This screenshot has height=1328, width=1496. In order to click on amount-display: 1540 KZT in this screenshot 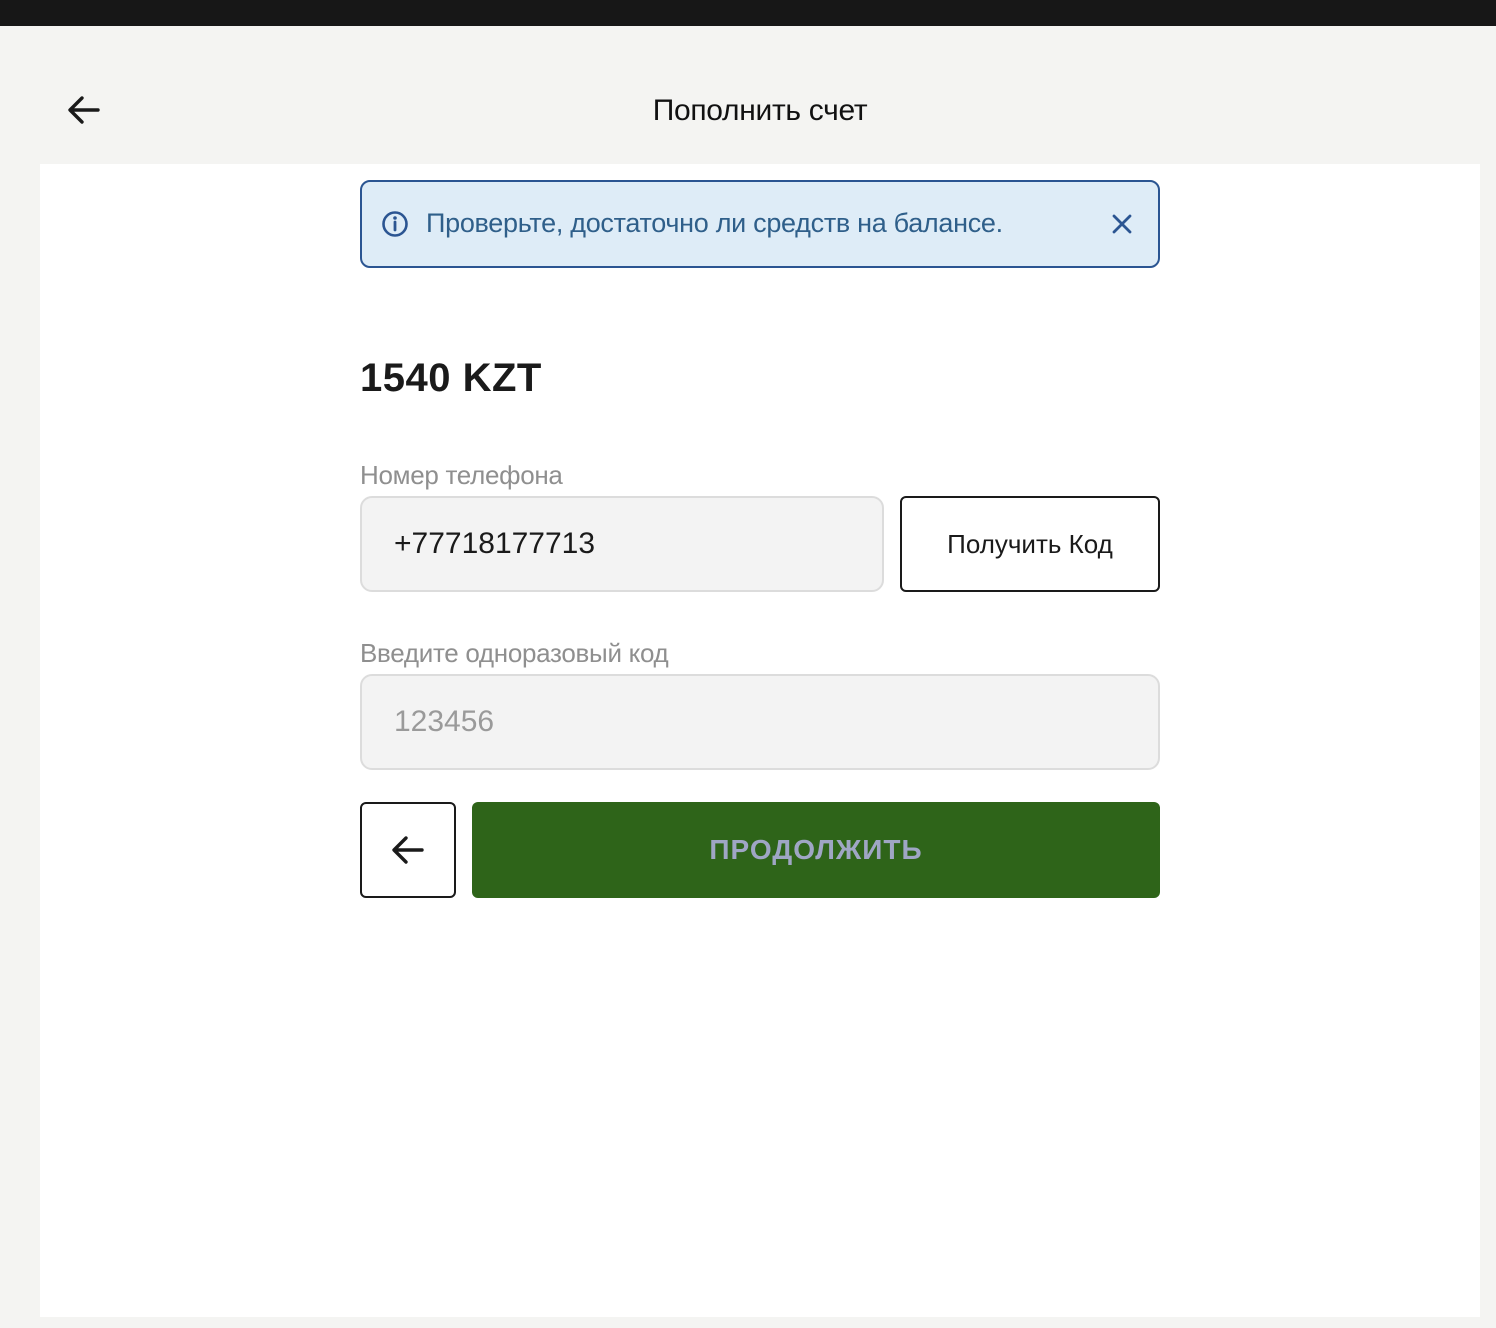, I will do `click(451, 378)`.